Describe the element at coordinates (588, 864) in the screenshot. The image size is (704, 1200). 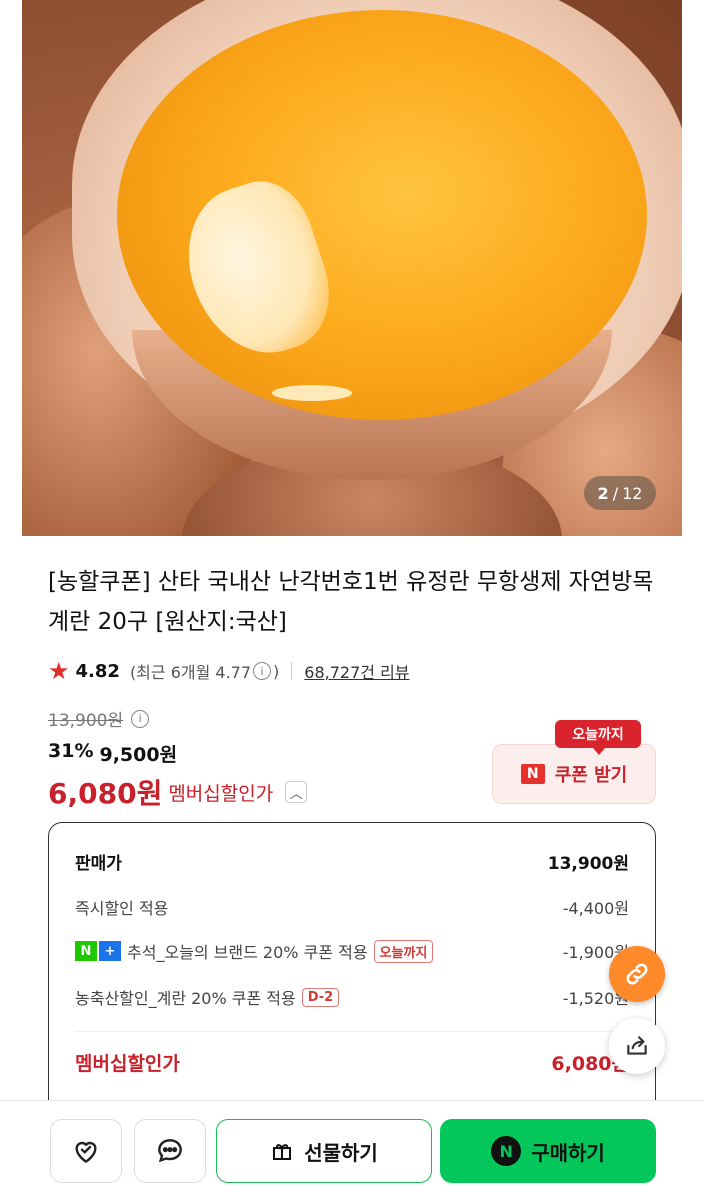
I see `breakdown-value: 13,900원` at that location.